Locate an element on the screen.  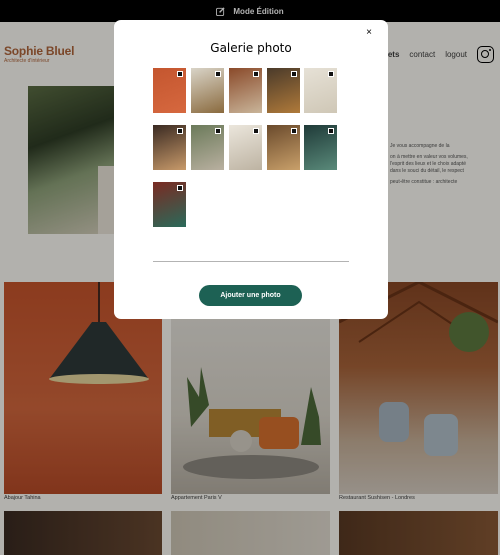
close-icon: × is located at coordinates (369, 32).